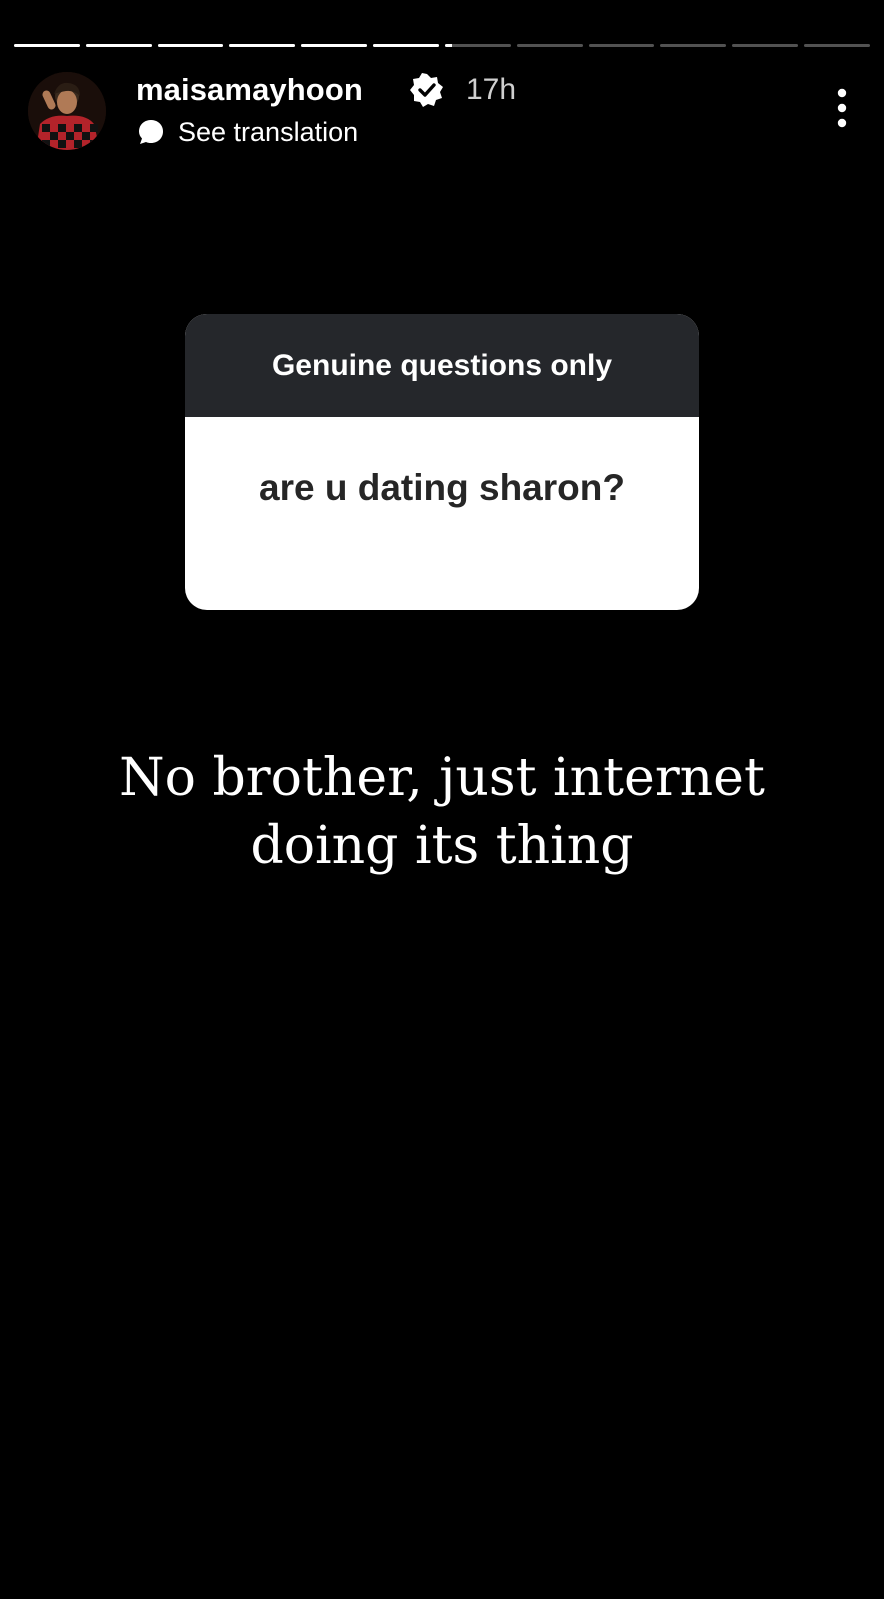 The width and height of the screenshot is (884, 1599). What do you see at coordinates (426, 90) in the screenshot?
I see `verified-badge-icon` at bounding box center [426, 90].